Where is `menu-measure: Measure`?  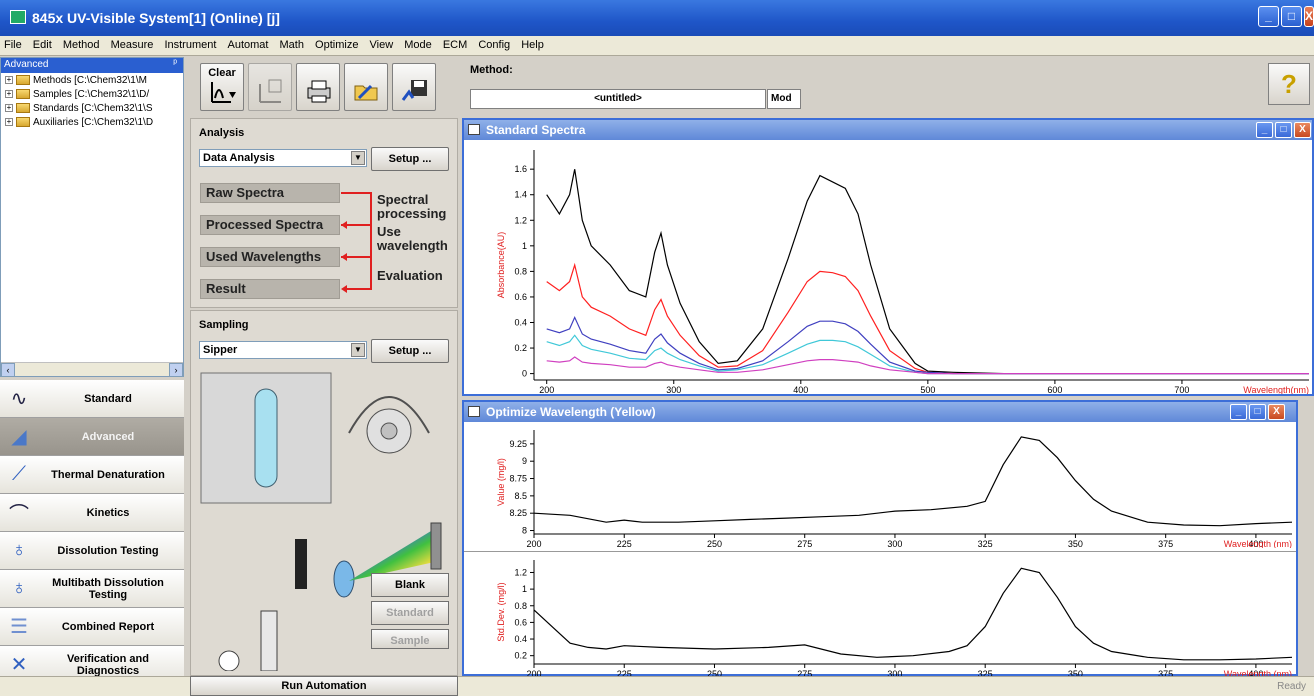
menu-measure: Measure is located at coordinates (132, 43).